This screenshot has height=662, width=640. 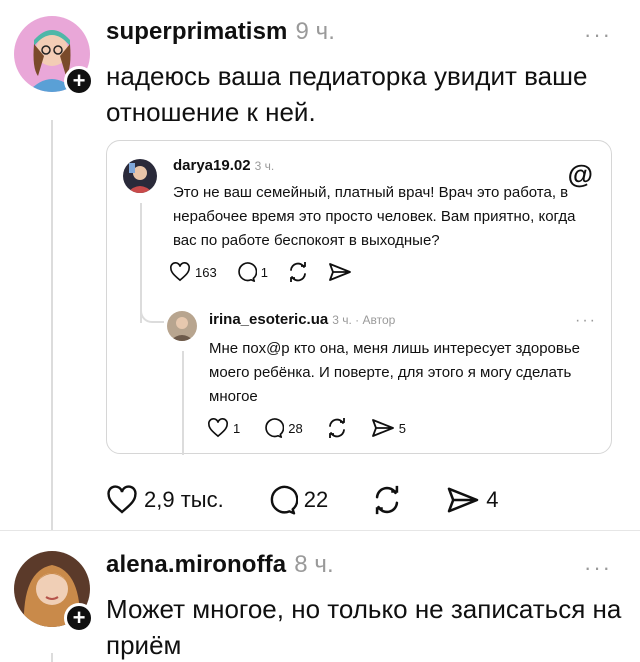 I want to click on reply-actions: 1 28 5, so click(x=315, y=428).